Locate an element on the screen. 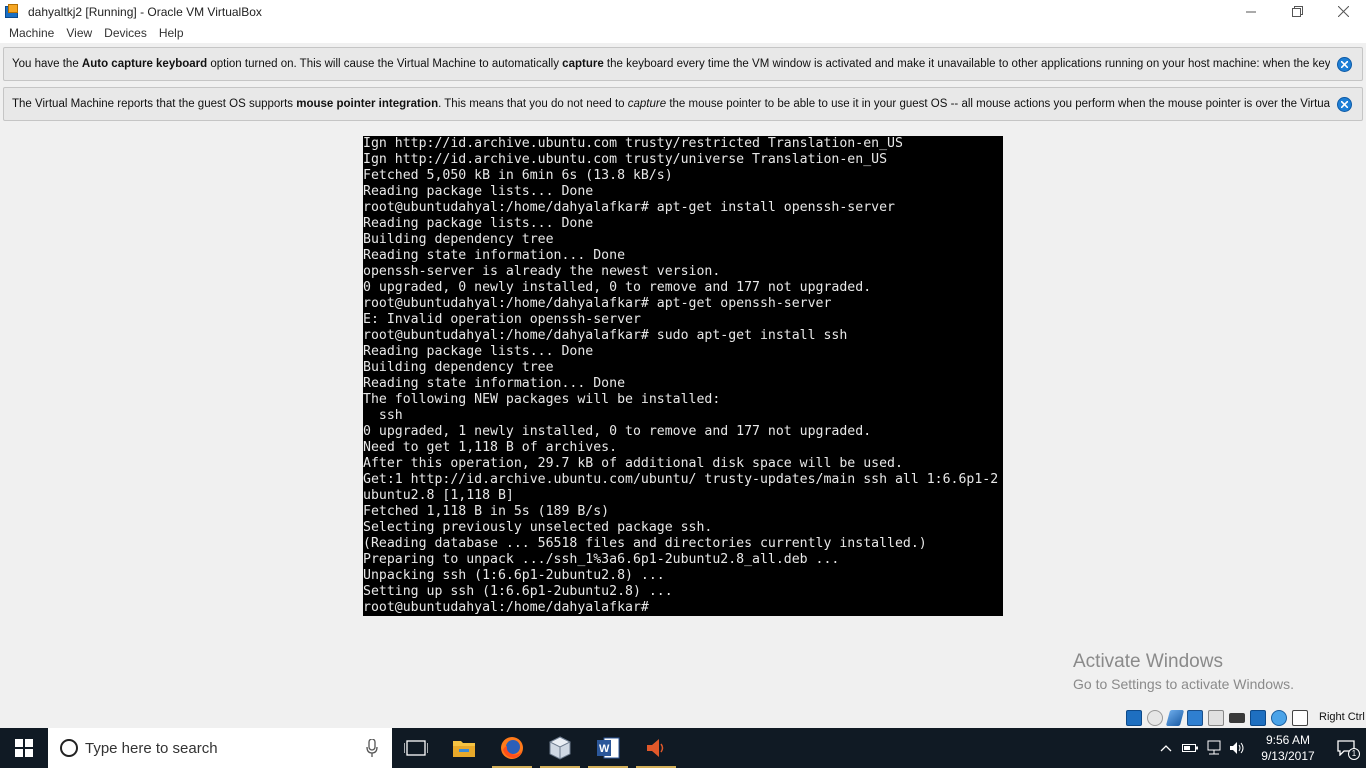 The width and height of the screenshot is (1366, 768). microphone-icon is located at coordinates (372, 748).